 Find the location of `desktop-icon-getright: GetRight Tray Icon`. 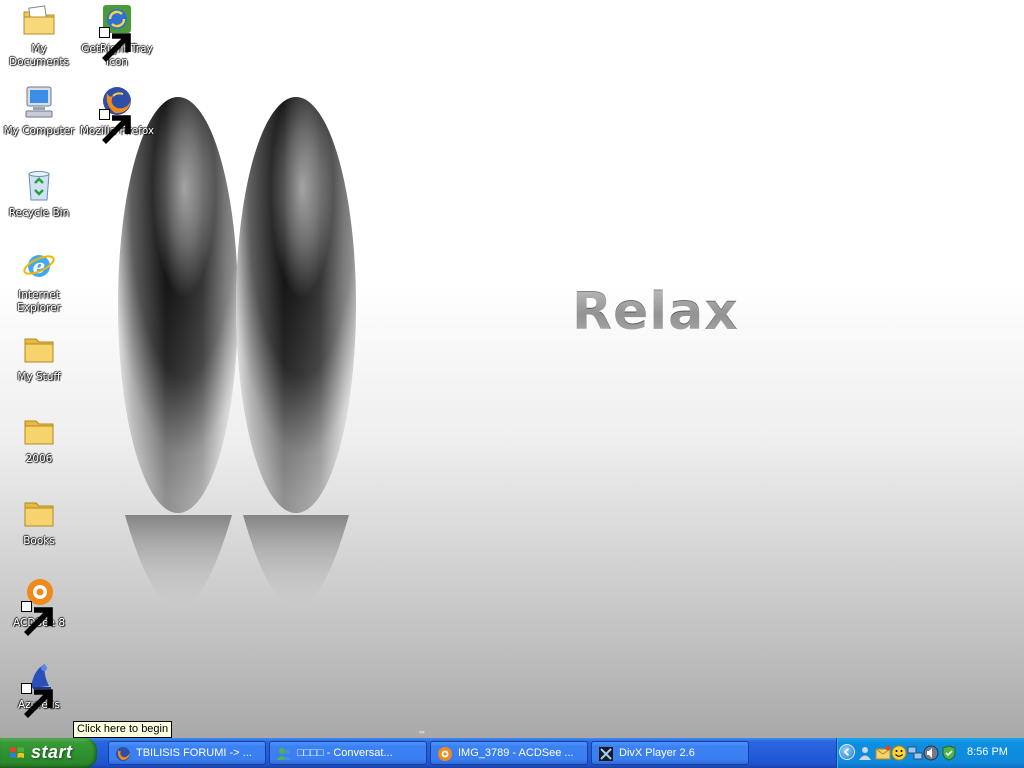

desktop-icon-getright: GetRight Tray Icon is located at coordinates (117, 35).